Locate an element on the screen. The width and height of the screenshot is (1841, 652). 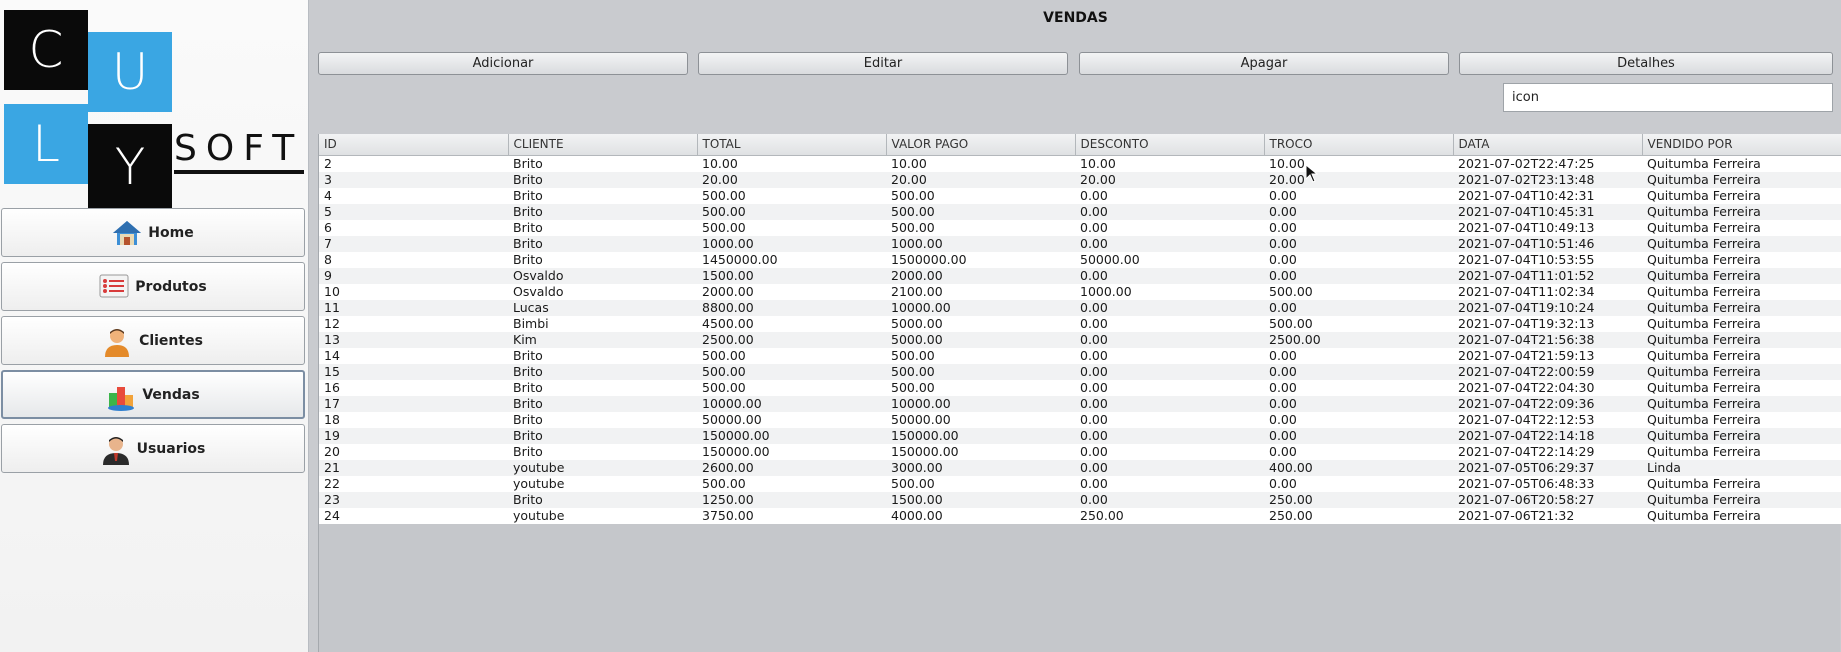
table-cell: 3000.00 is located at coordinates (980, 467).